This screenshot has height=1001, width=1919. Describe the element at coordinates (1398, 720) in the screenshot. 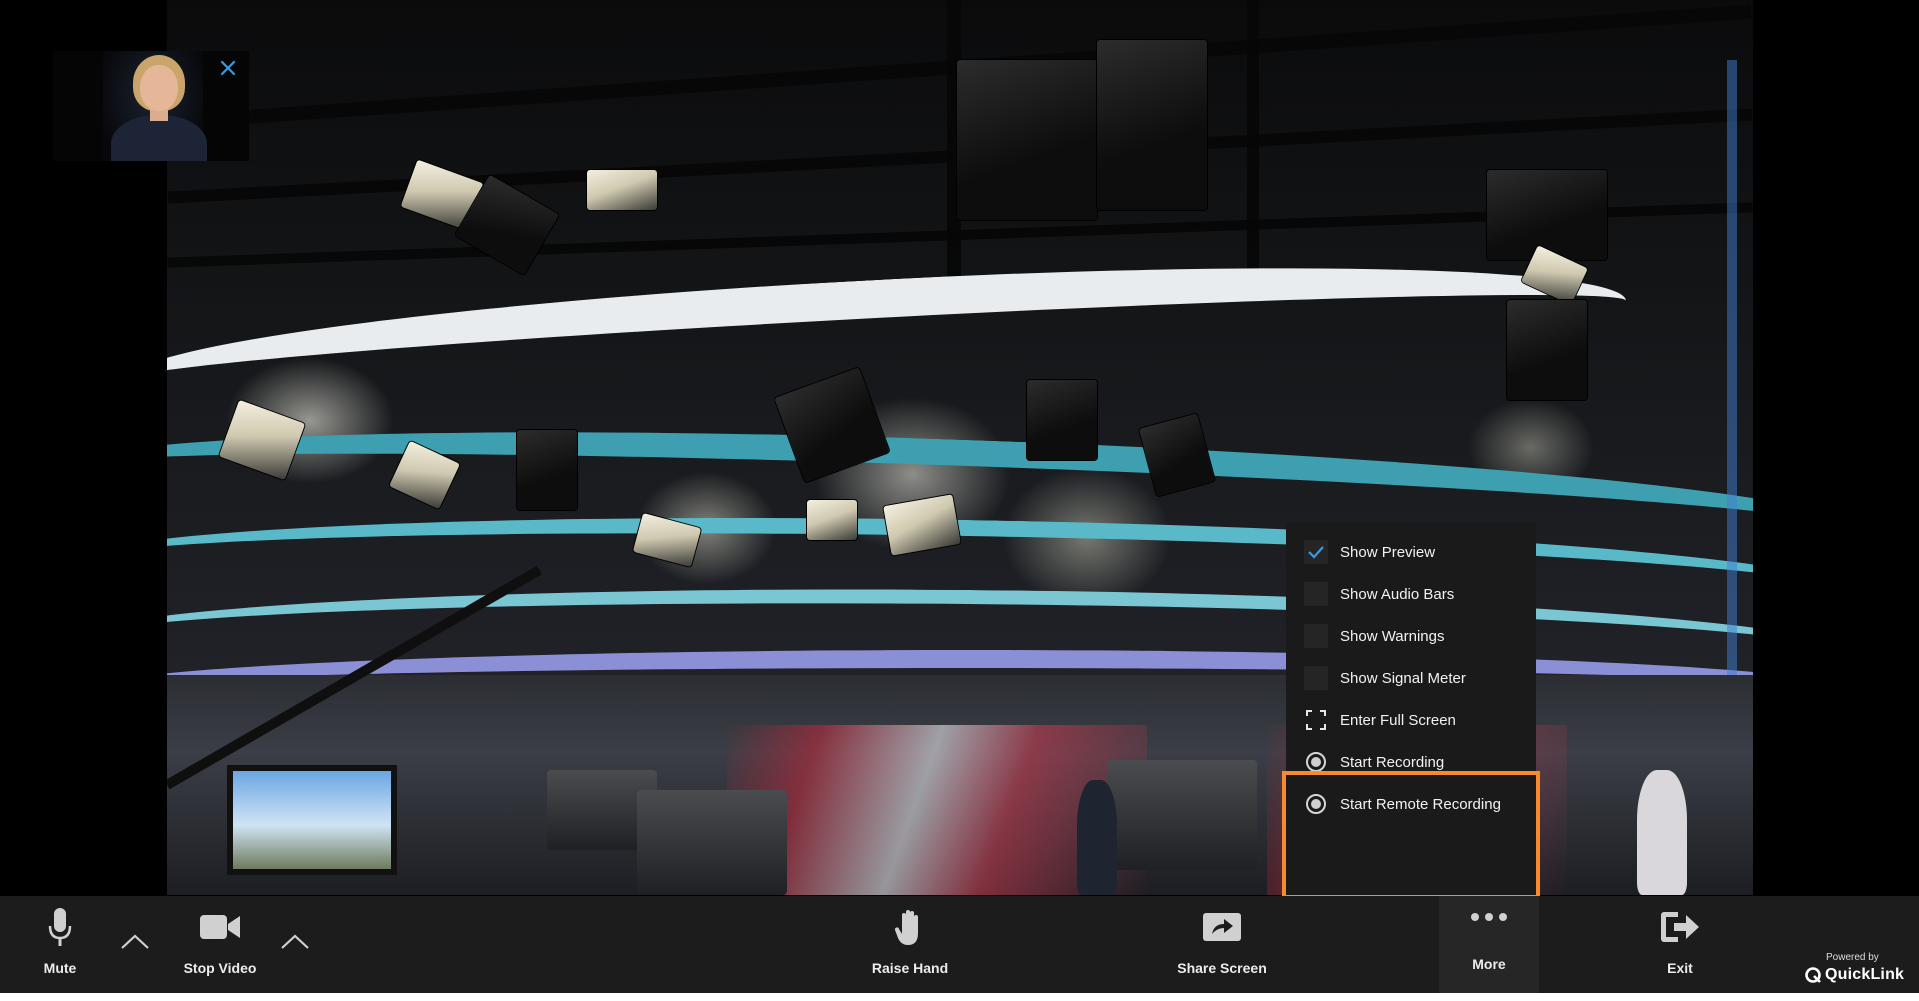

I see `menu-item-label: Enter Full Screen` at that location.